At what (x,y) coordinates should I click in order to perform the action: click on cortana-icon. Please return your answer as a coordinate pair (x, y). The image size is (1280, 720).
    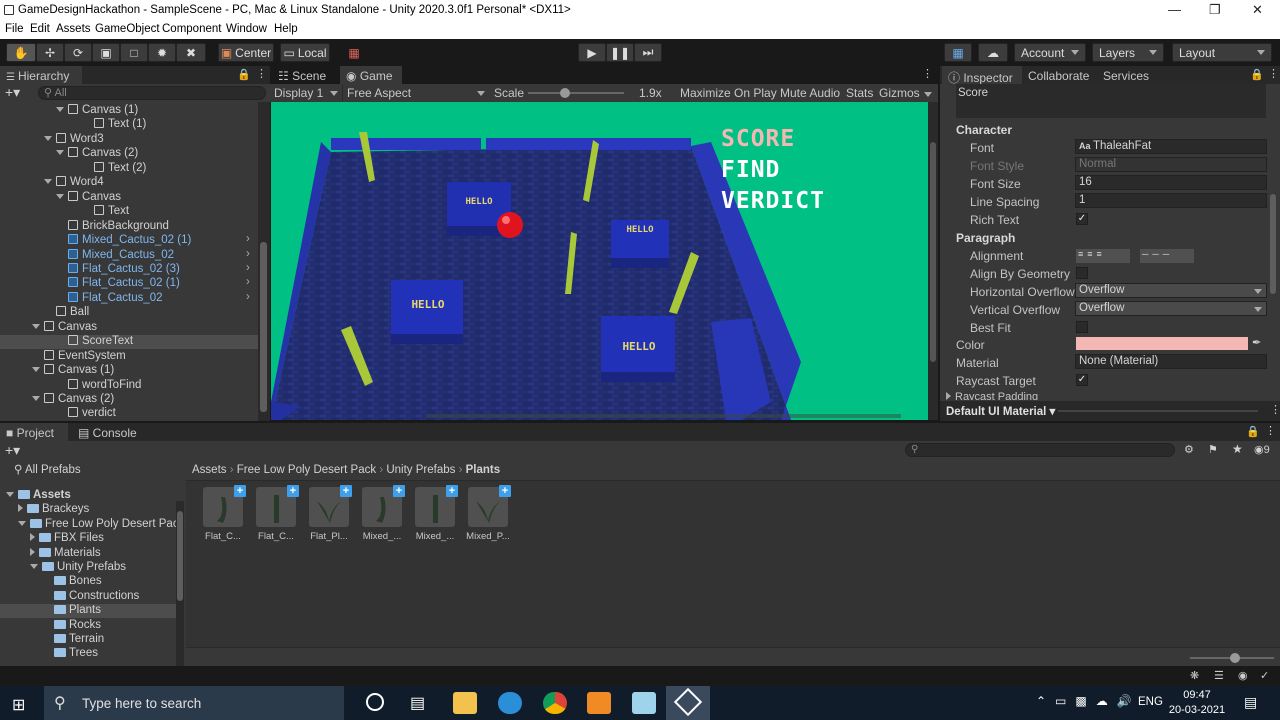
    Looking at the image, I should click on (375, 702).